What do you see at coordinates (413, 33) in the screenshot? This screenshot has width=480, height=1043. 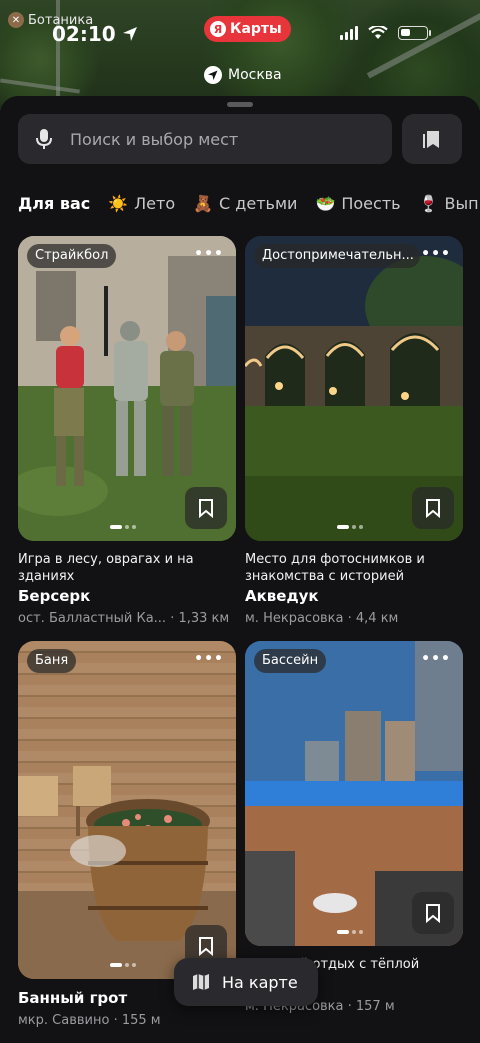 I see `battery-icon` at bounding box center [413, 33].